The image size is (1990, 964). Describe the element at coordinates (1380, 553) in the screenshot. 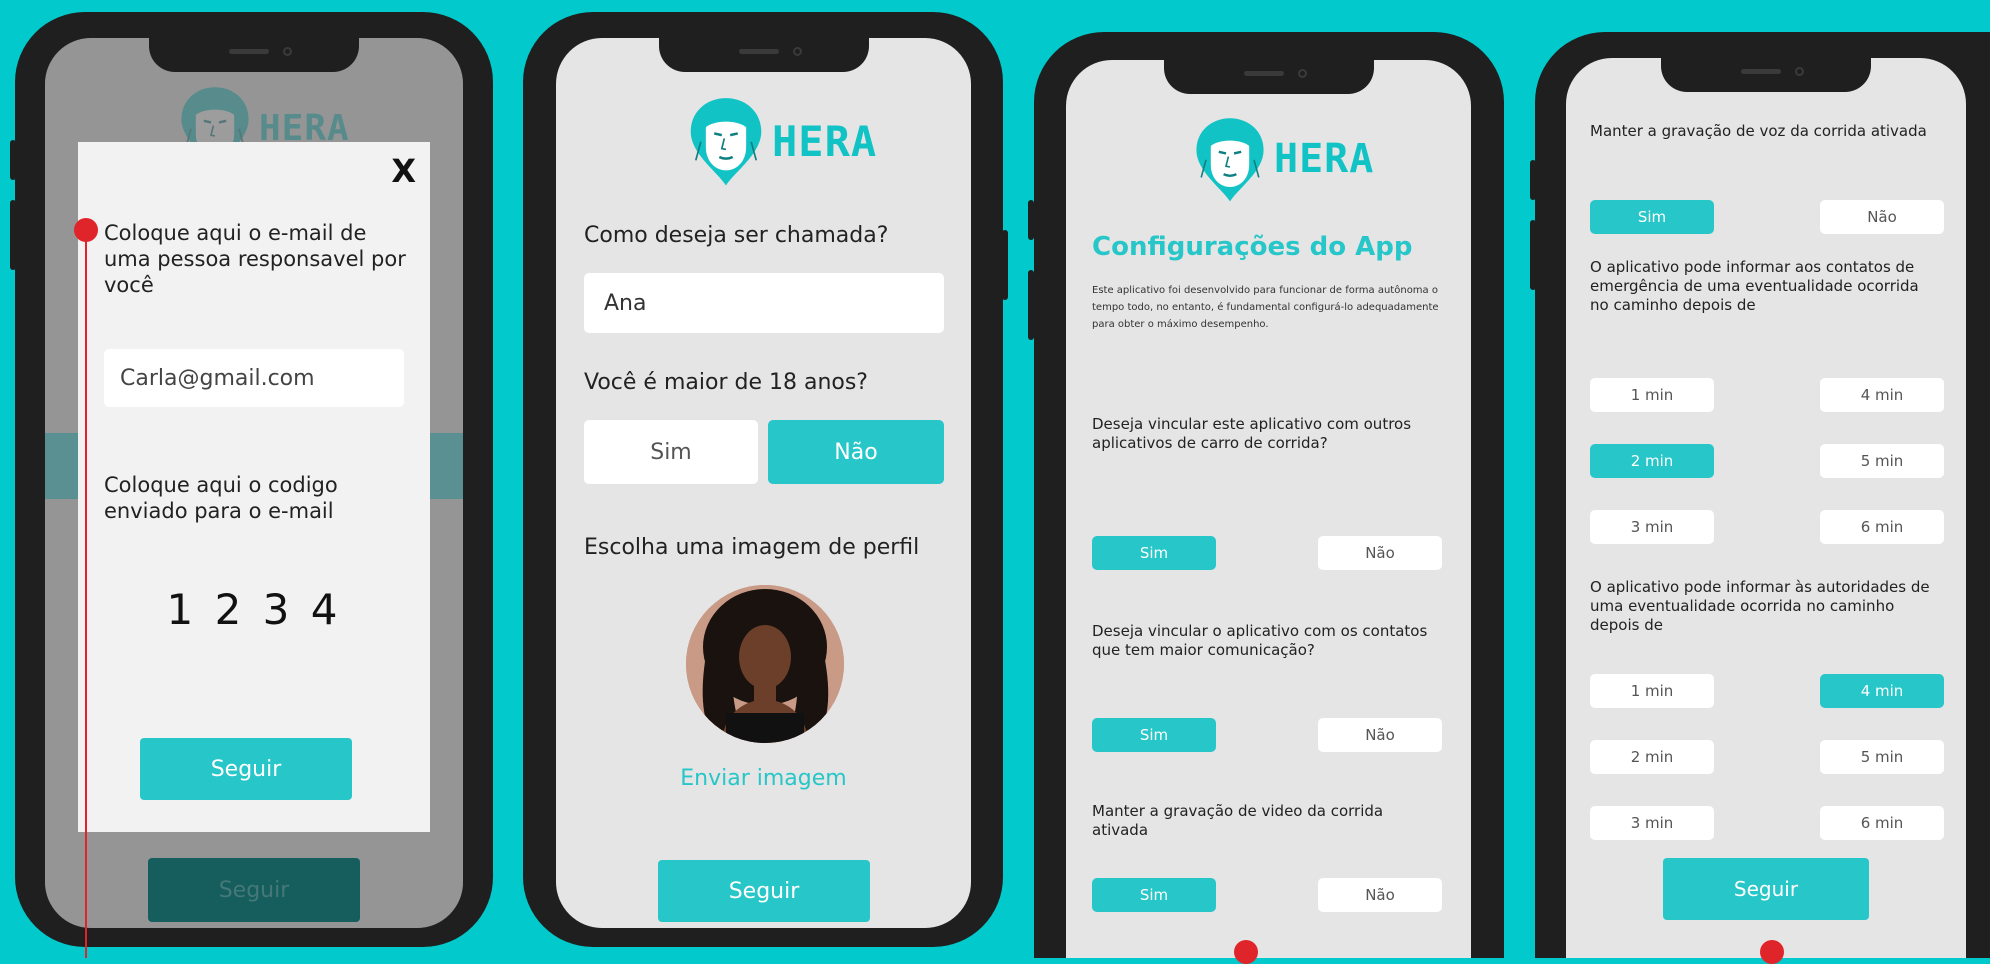

I see `q1-no-button: Não` at that location.